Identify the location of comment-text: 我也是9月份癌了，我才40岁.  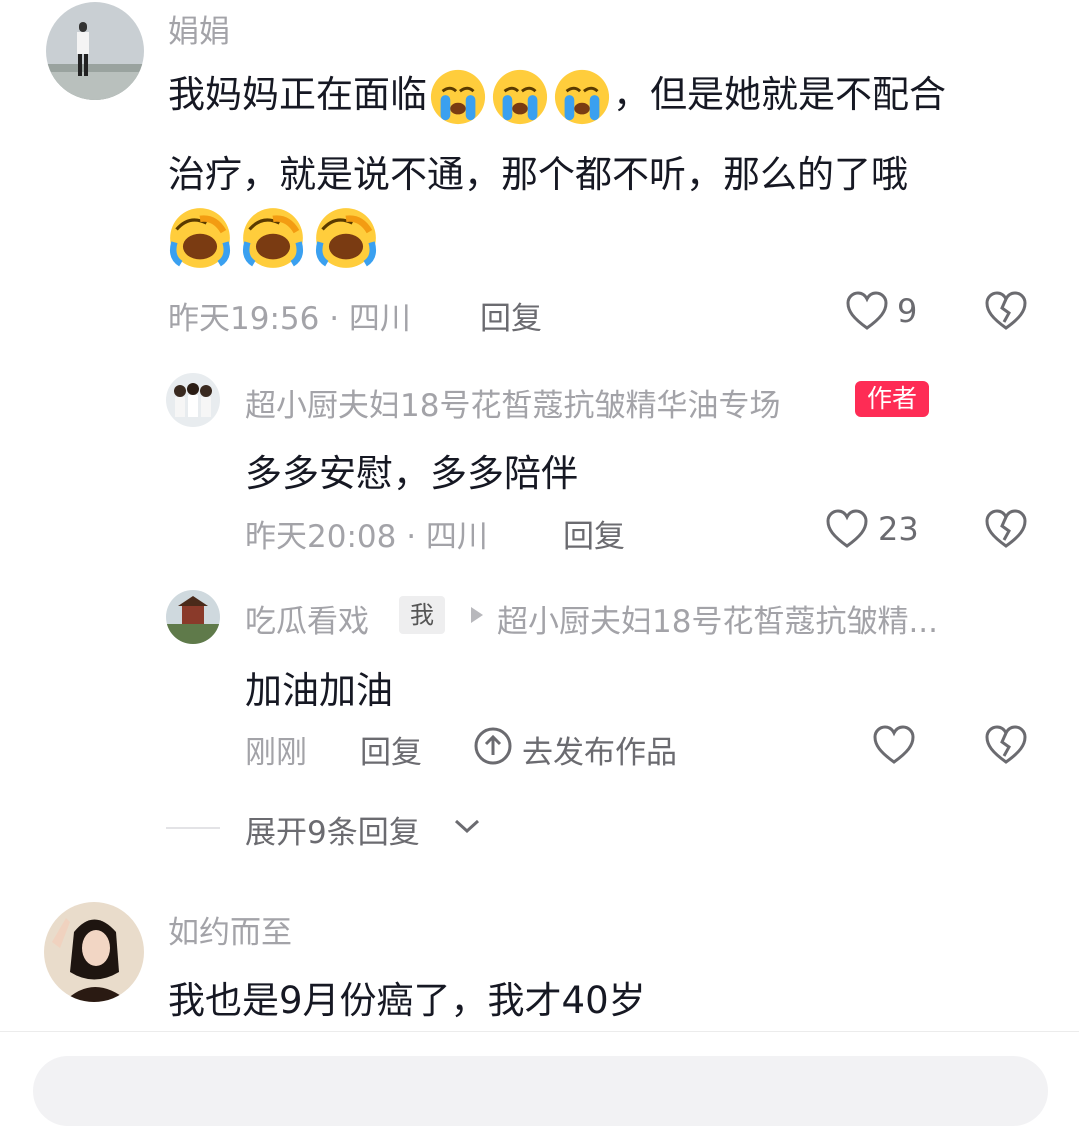
(407, 1000).